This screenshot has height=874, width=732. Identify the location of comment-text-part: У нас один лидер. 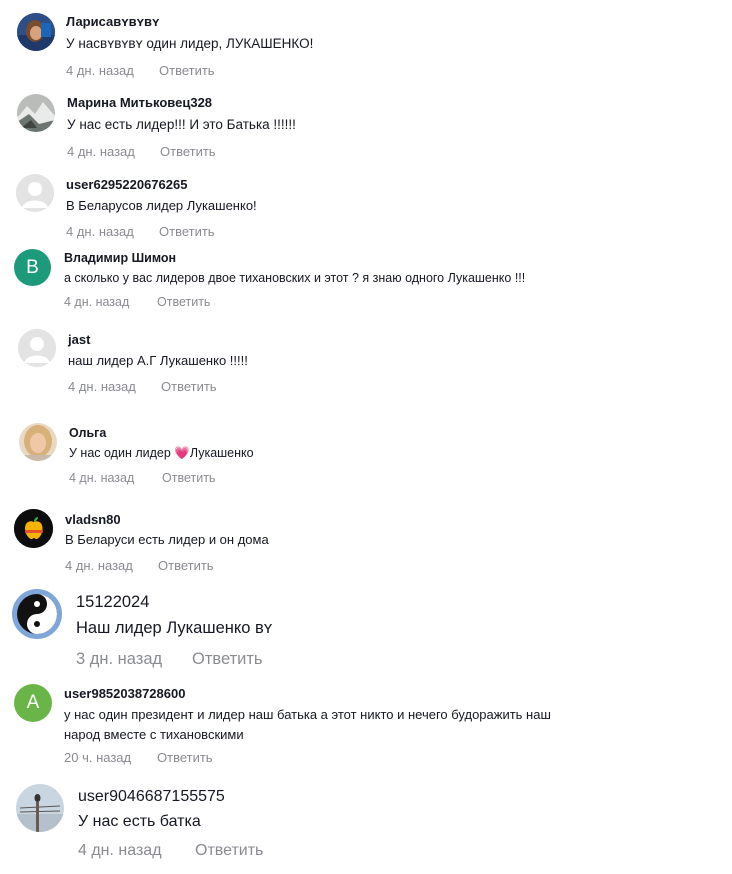
(122, 453).